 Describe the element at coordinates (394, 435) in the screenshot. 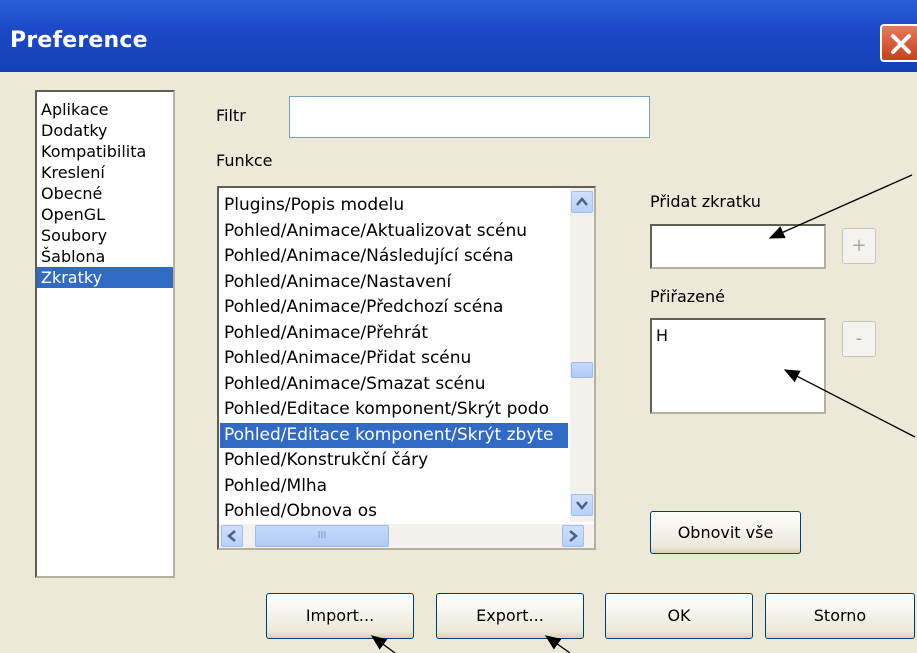

I see `function-item: Pohled/Editace komponent/Skrýt zbyte` at that location.